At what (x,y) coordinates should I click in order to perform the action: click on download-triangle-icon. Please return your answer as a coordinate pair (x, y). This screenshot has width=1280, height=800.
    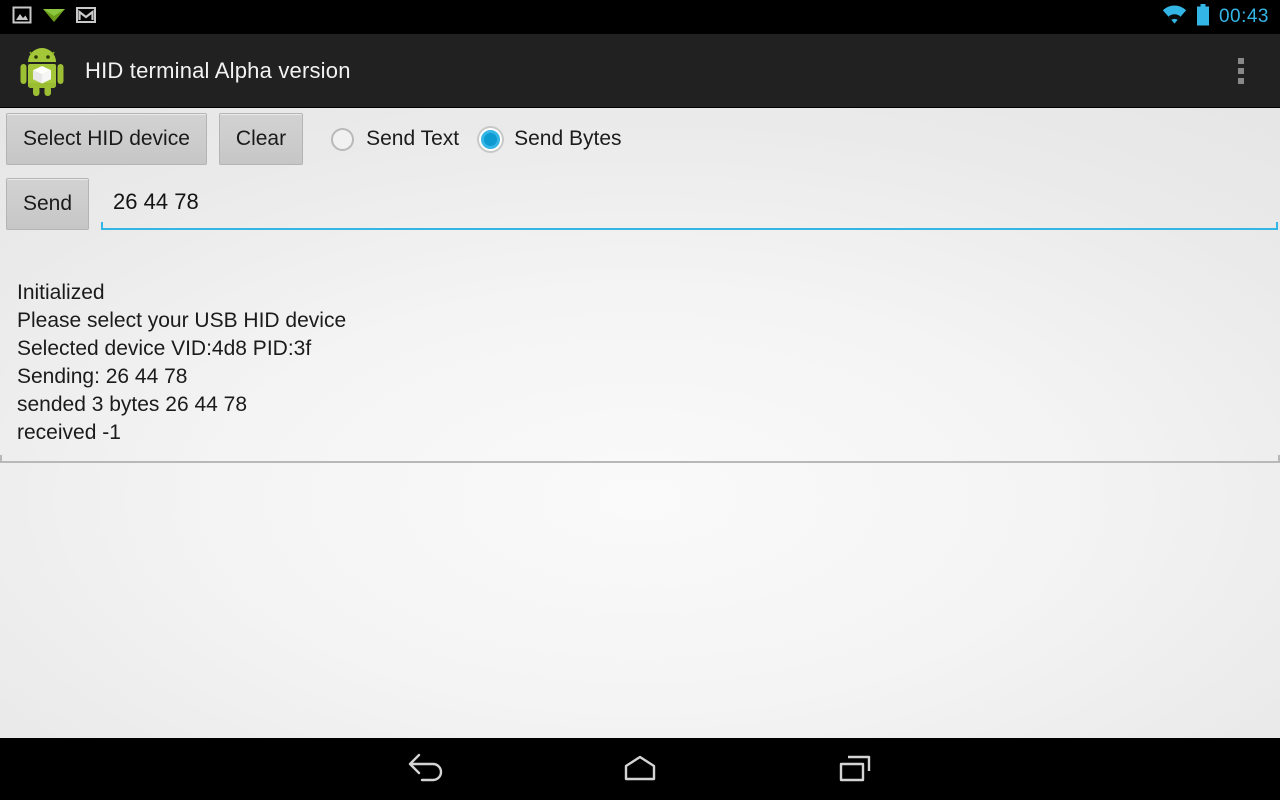
    Looking at the image, I should click on (54, 17).